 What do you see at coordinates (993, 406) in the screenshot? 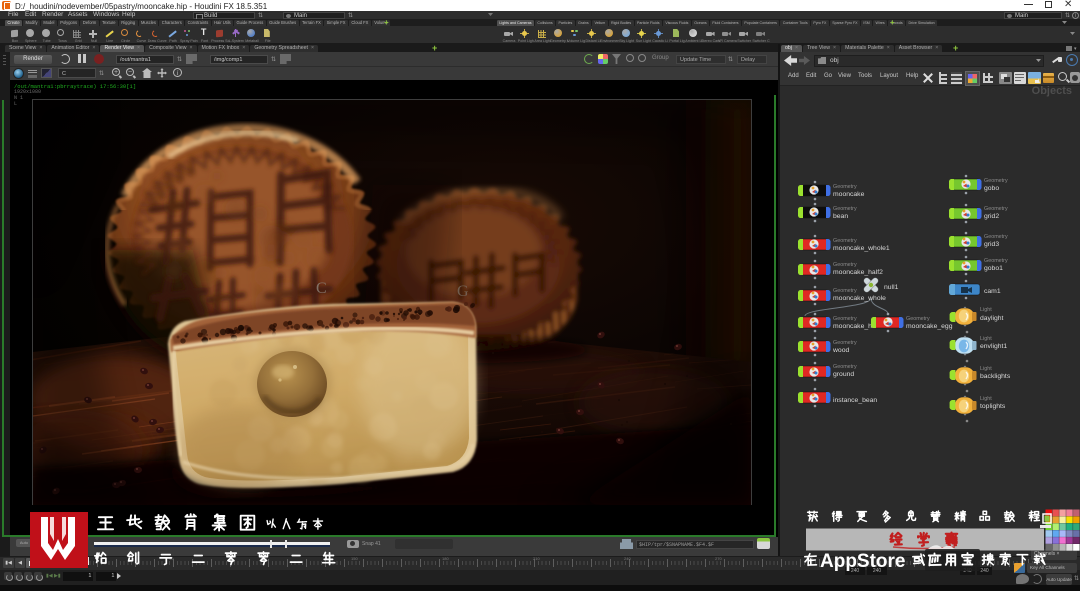
I see `svg-text: toplights` at bounding box center [993, 406].